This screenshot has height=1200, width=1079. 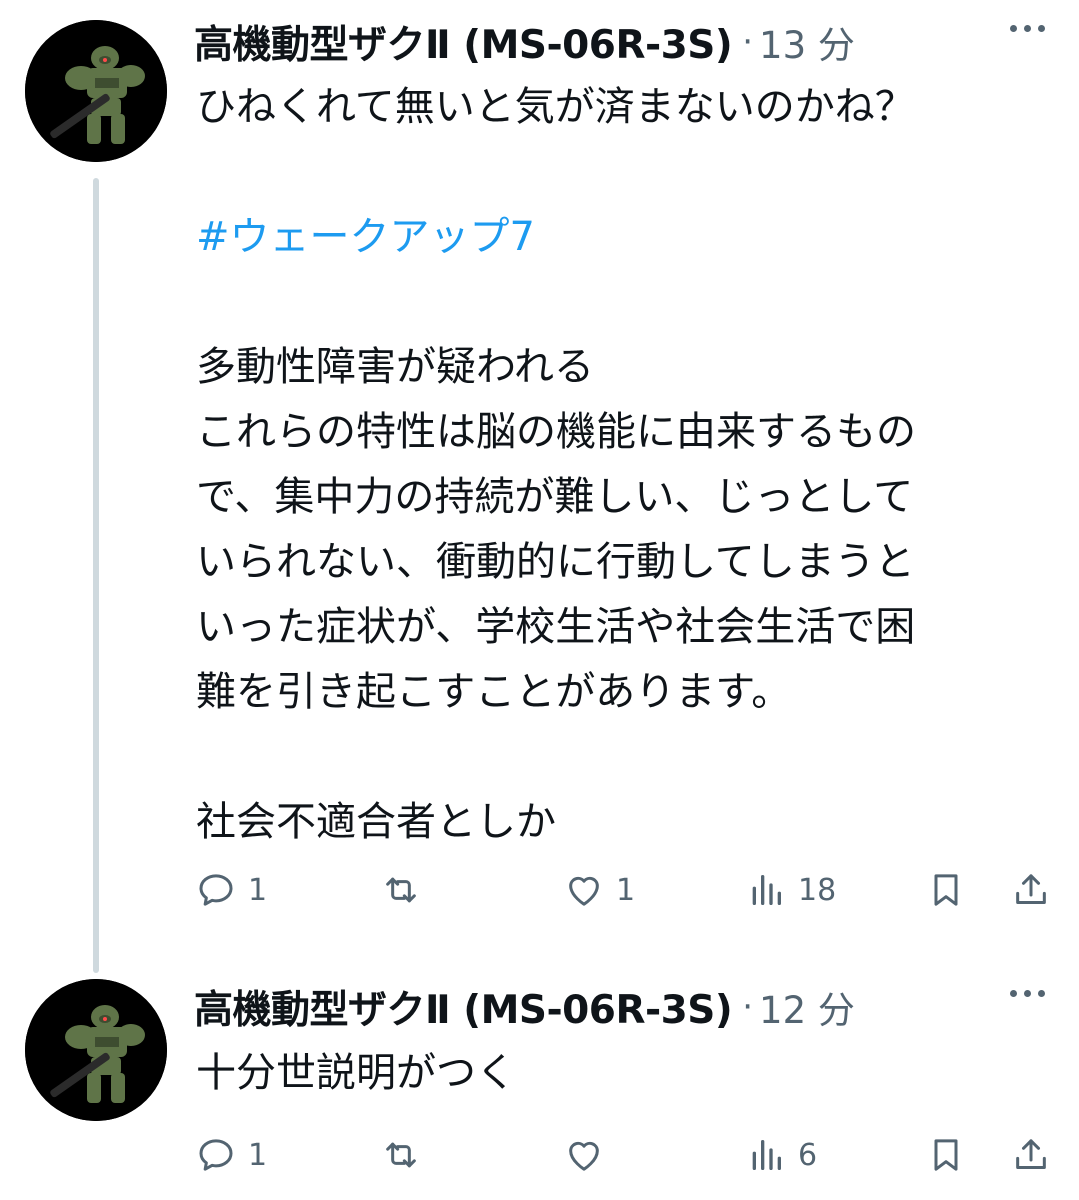 I want to click on thread-line, so click(x=96, y=575).